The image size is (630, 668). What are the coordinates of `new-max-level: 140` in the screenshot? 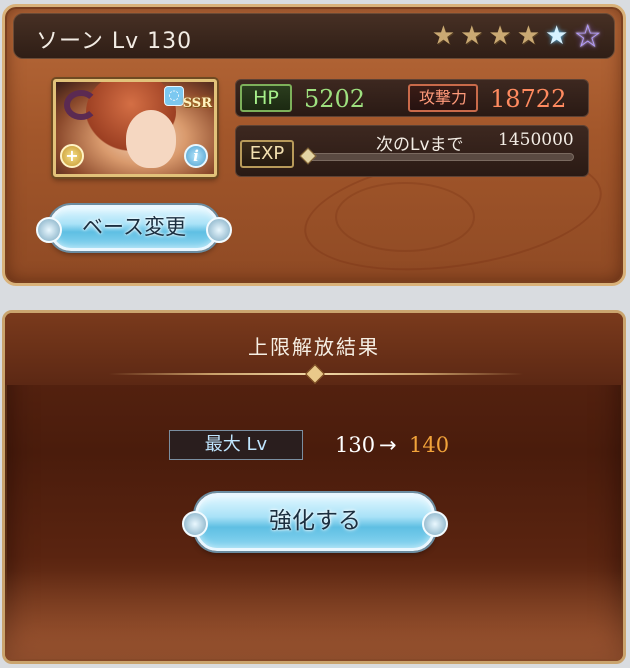 It's located at (429, 445).